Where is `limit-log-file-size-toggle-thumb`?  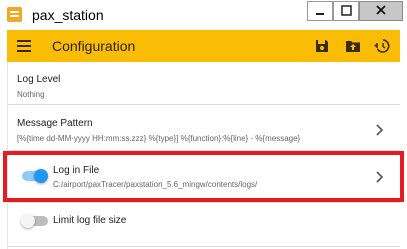 limit-log-file-size-toggle-thumb is located at coordinates (28, 221).